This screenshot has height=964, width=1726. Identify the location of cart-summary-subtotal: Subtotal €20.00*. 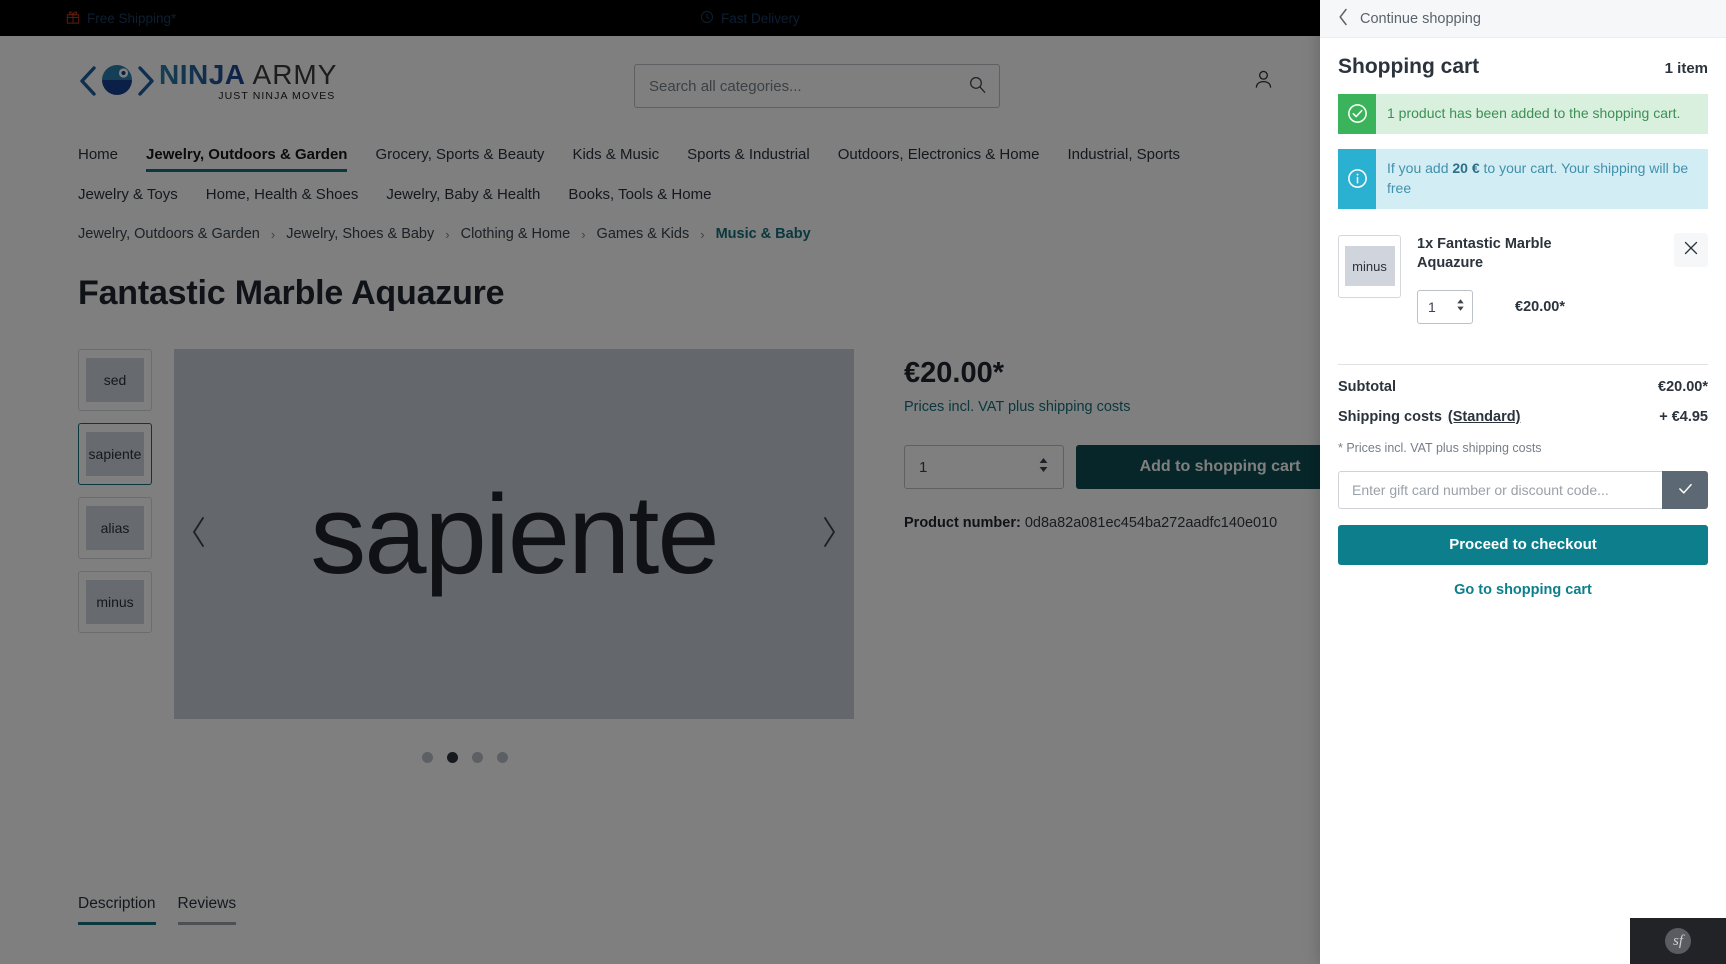
(1523, 387).